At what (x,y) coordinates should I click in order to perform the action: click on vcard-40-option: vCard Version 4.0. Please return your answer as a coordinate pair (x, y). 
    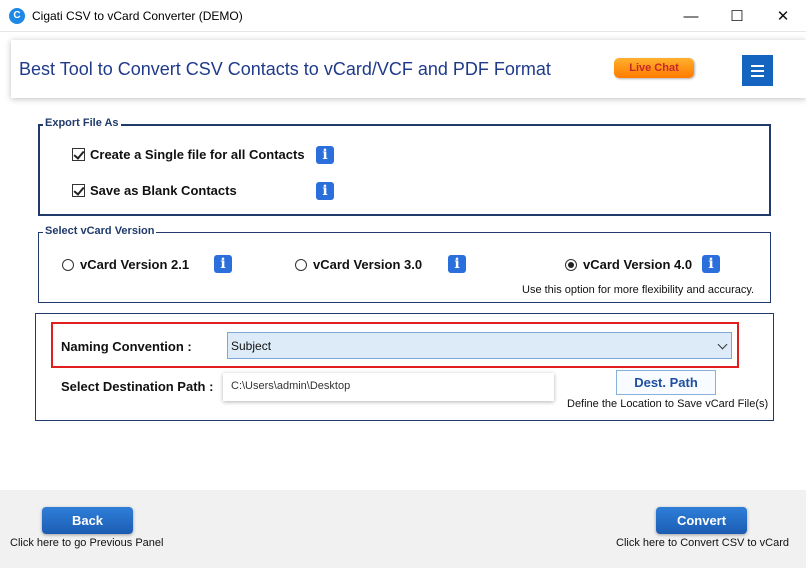
    Looking at the image, I should click on (628, 264).